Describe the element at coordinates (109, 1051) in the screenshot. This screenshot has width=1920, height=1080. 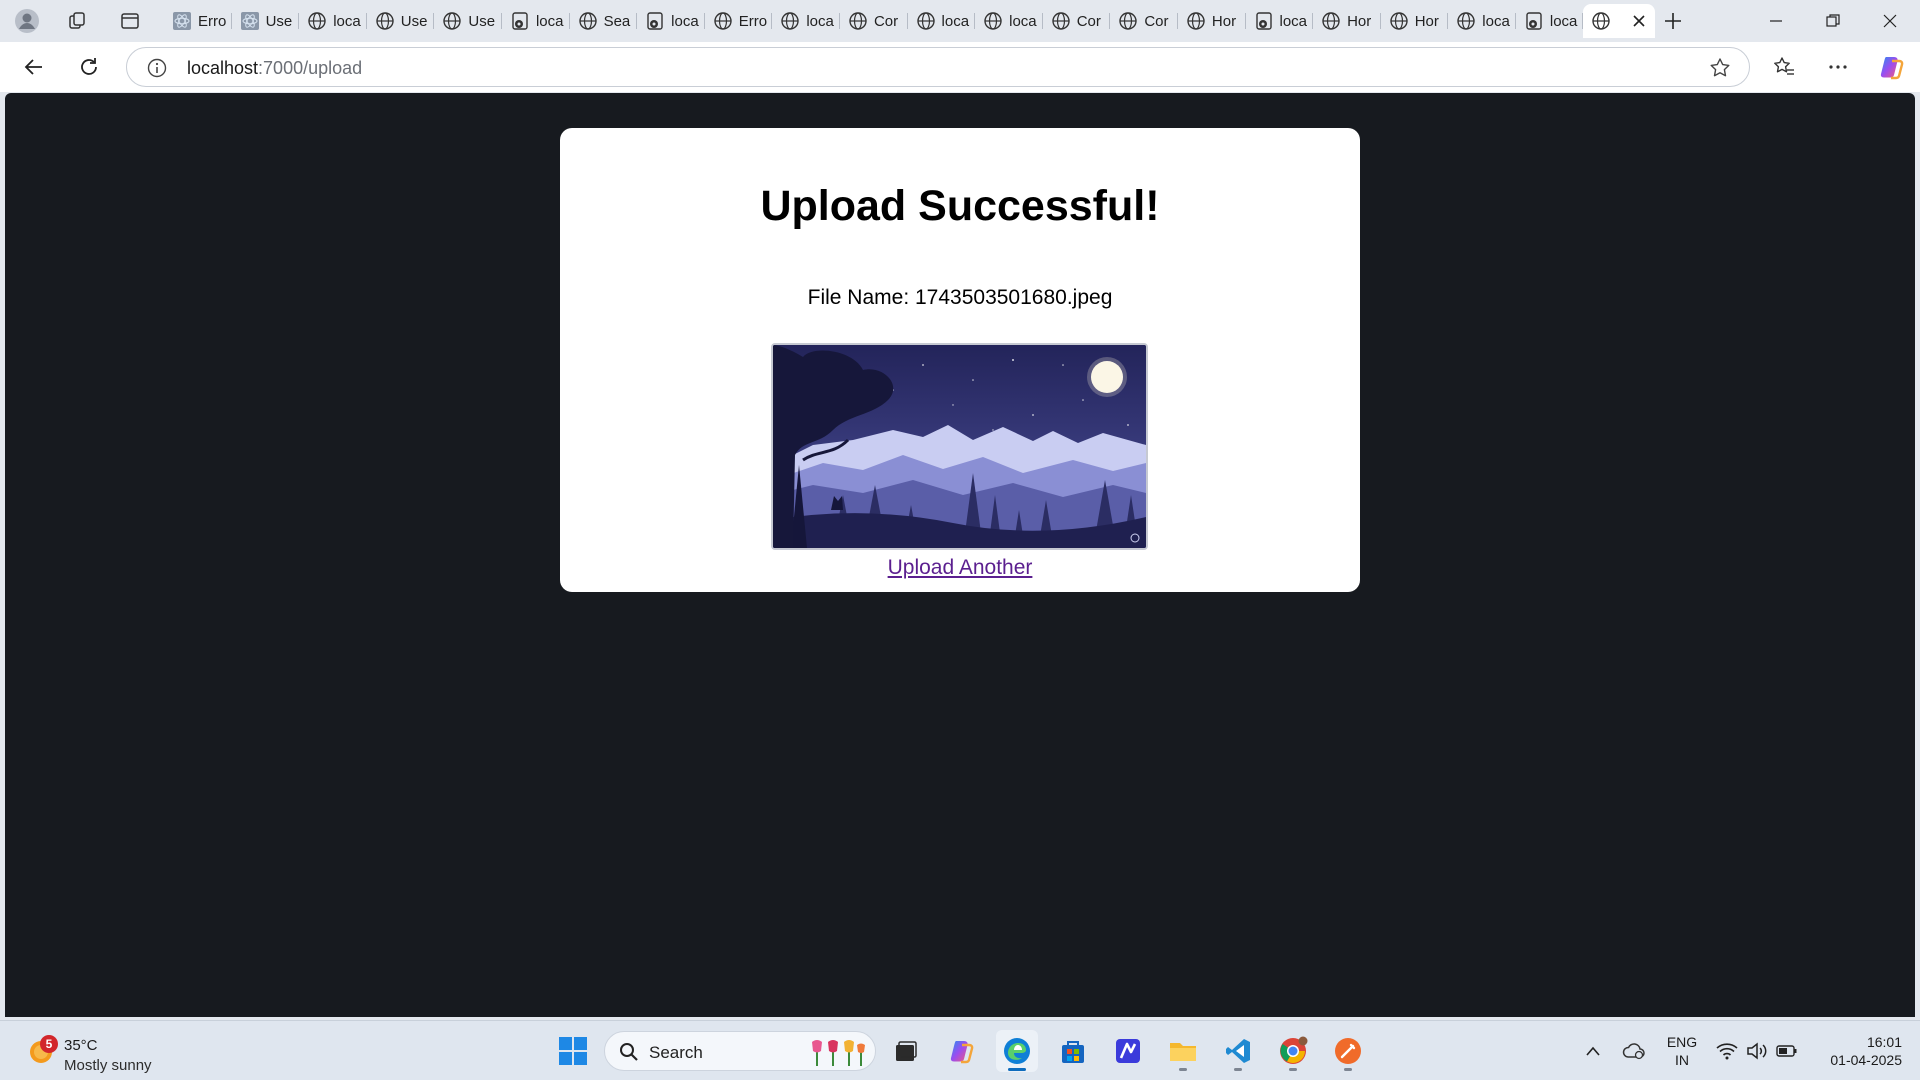
I see `weather-widget: 5 35°C Mostly sunny` at that location.